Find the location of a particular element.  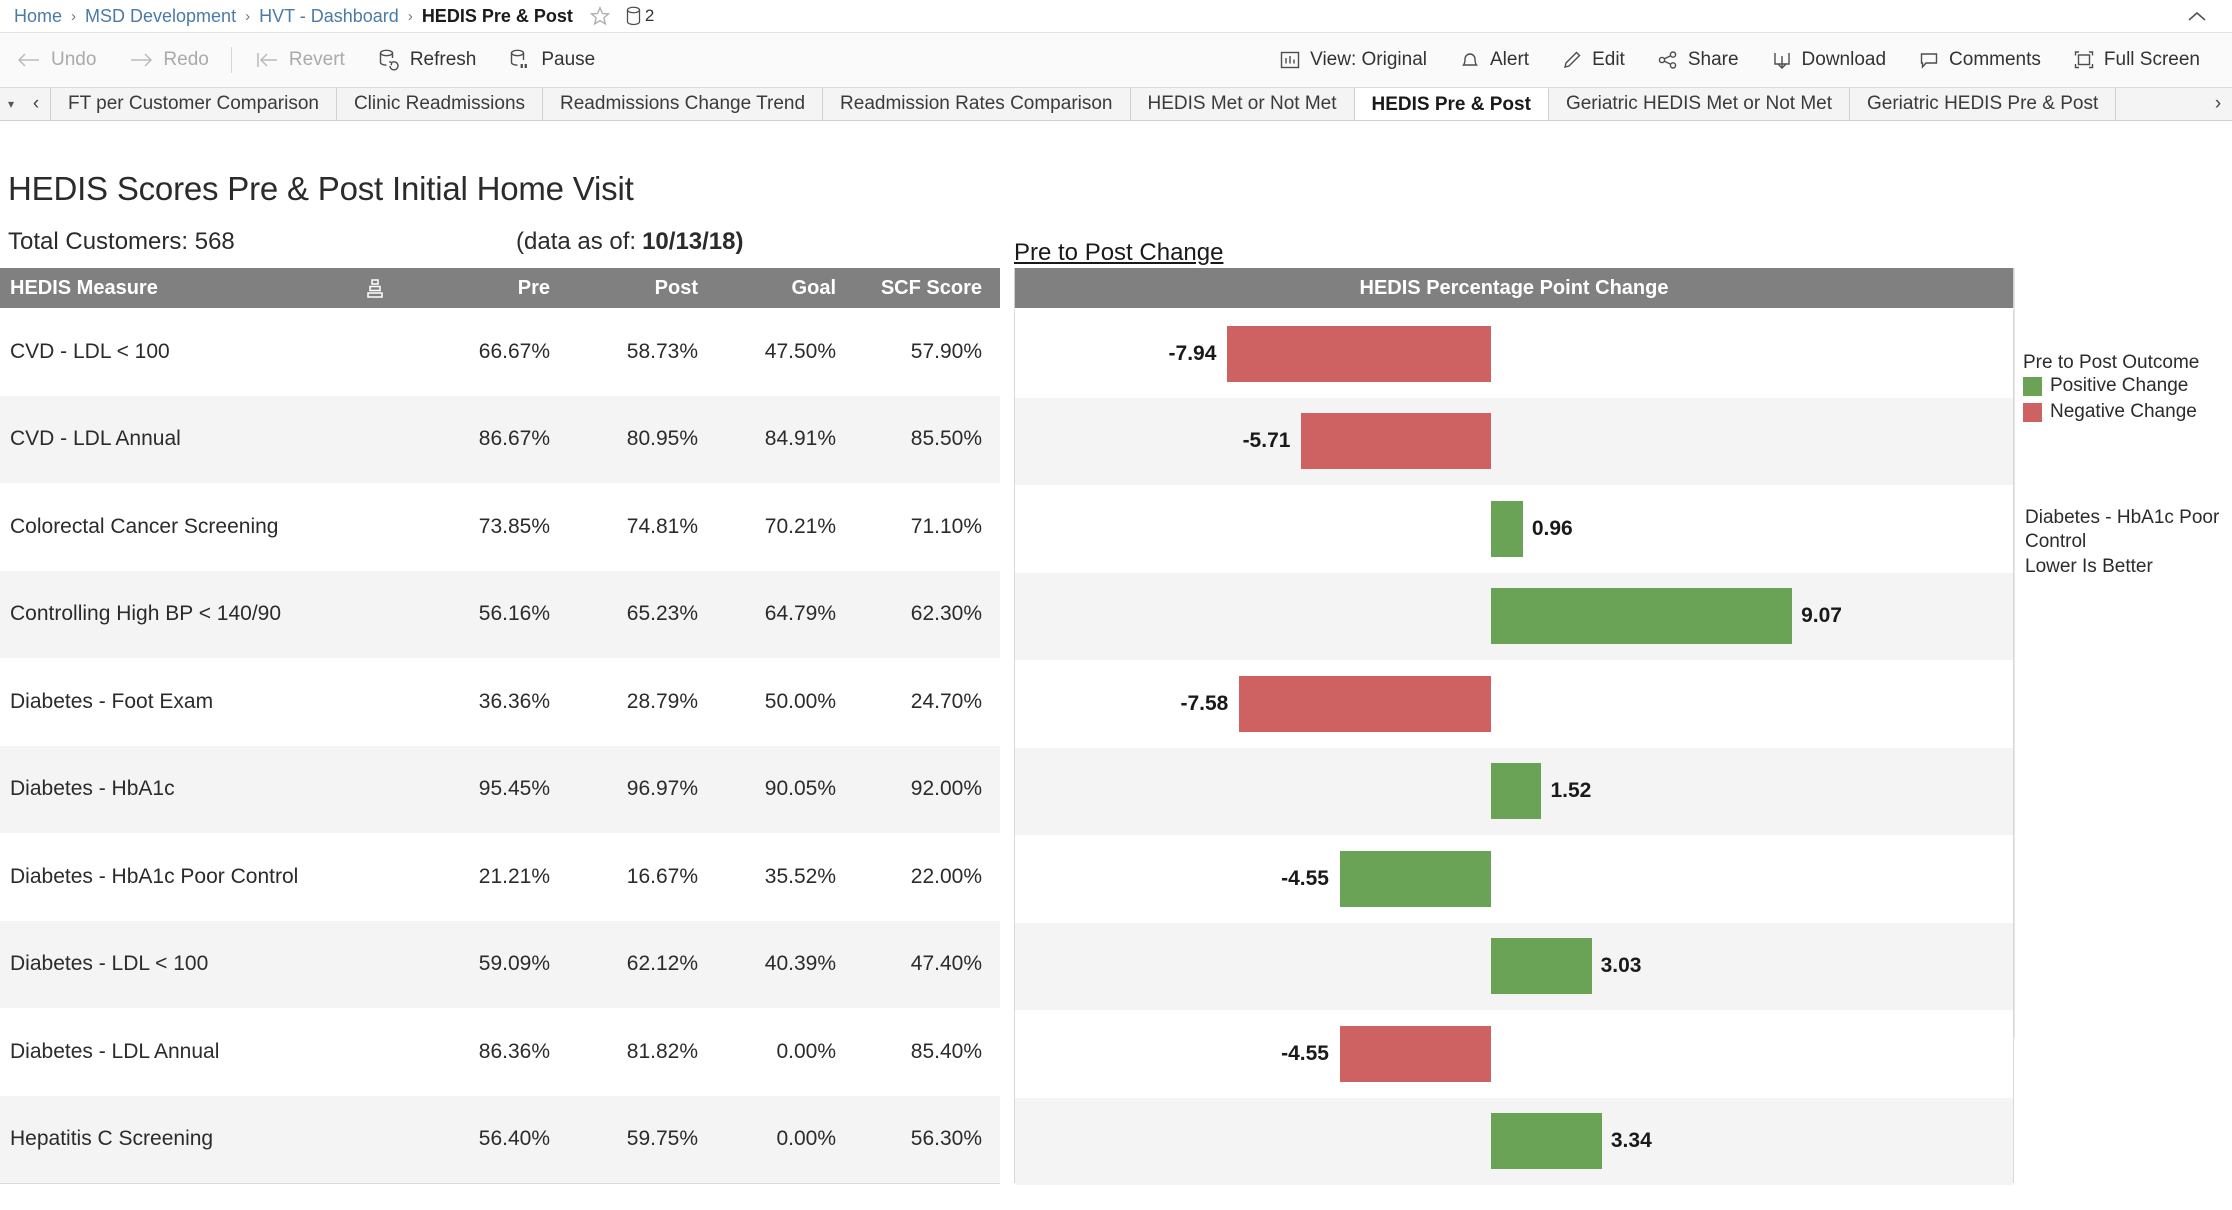

tab-readmission-rates-comparison: Readmission Rates Comparison is located at coordinates (977, 104).